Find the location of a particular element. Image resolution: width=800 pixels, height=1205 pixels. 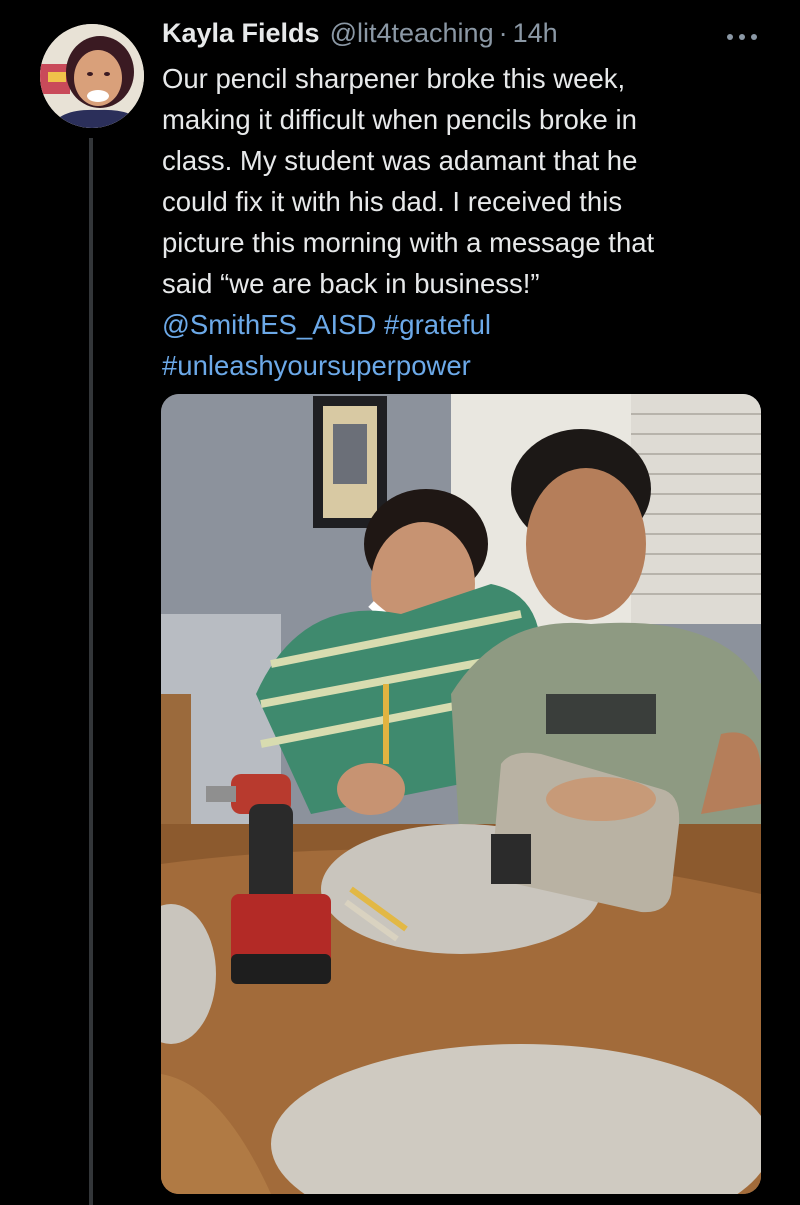

author-handle: @lit4teaching is located at coordinates (412, 33).